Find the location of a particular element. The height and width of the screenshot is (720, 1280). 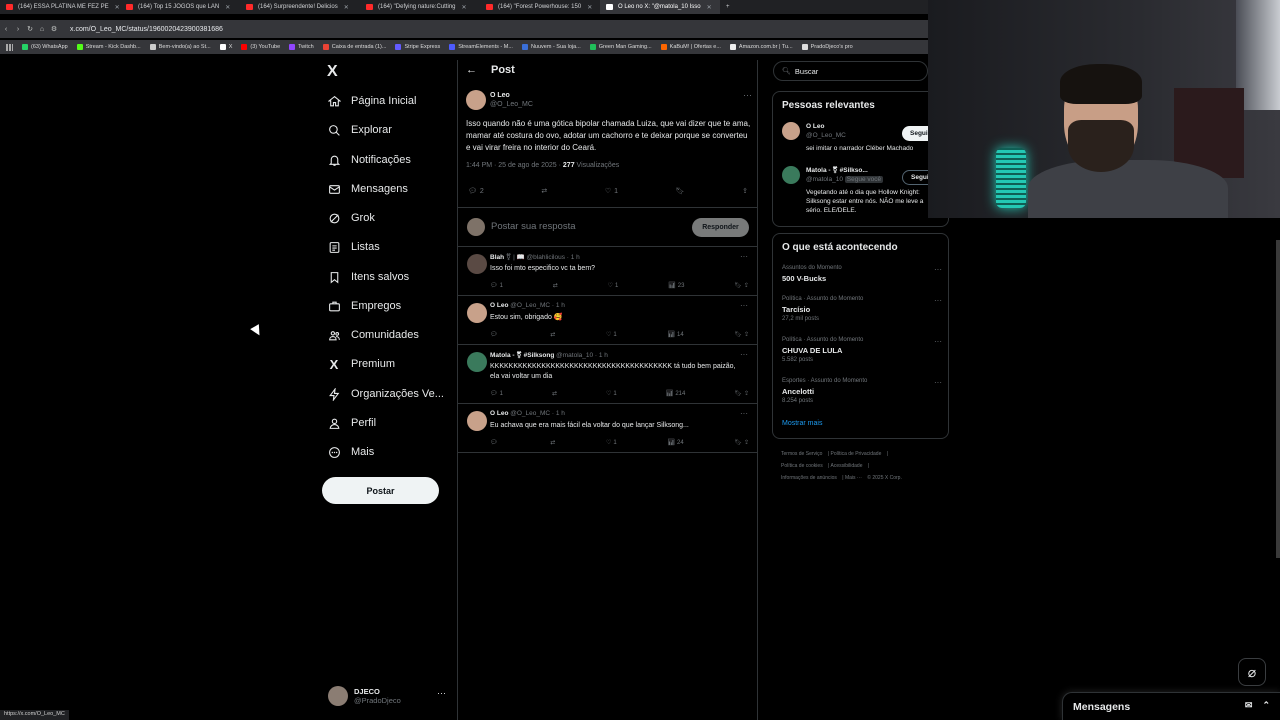

new-tab-icon: + is located at coordinates (728, 7).